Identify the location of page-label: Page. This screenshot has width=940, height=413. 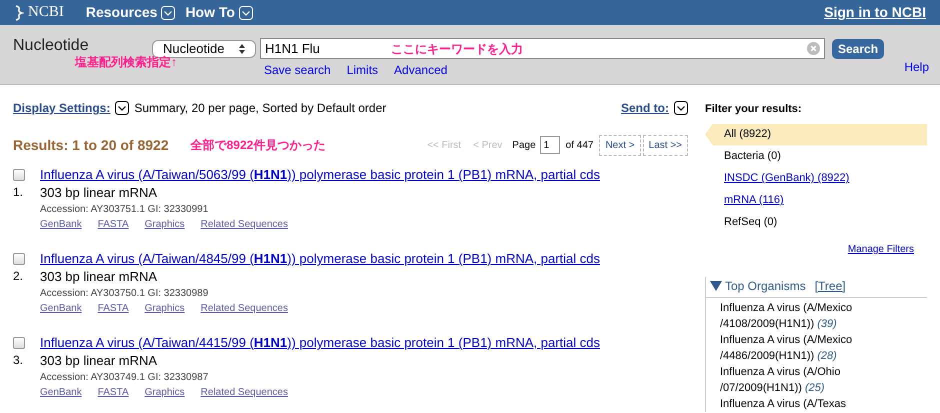
(524, 145).